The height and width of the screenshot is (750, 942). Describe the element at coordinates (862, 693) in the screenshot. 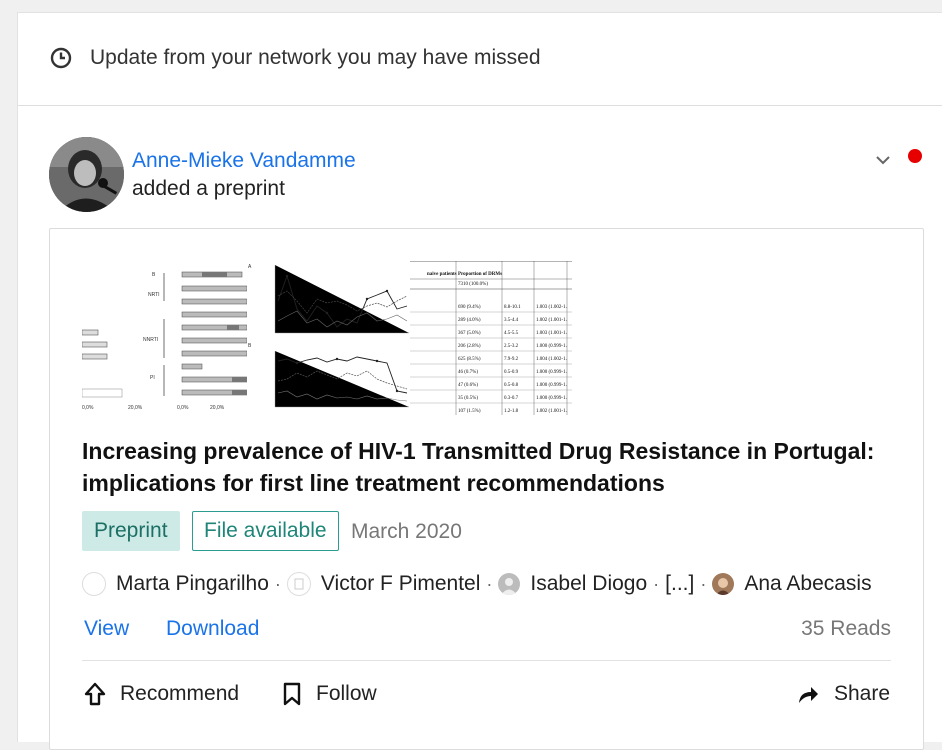

I see `share-label: Share` at that location.